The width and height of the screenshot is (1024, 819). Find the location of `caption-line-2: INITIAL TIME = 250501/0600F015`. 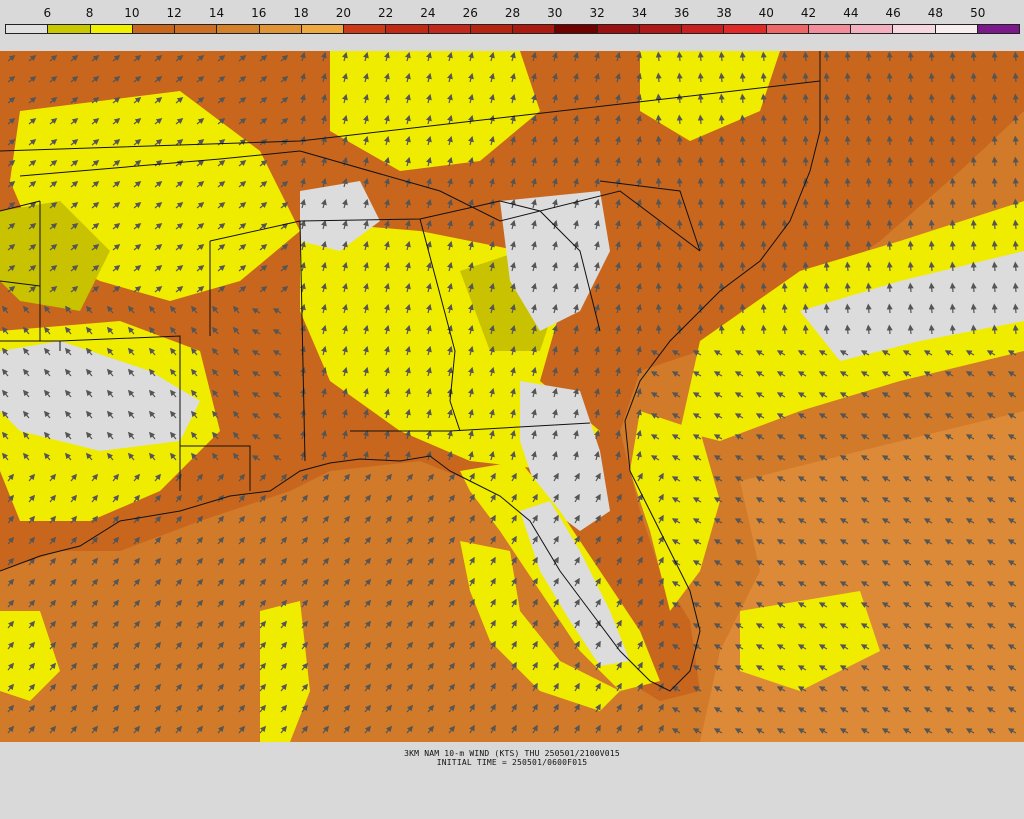

caption-line-2: INITIAL TIME = 250501/0600F015 is located at coordinates (512, 762).